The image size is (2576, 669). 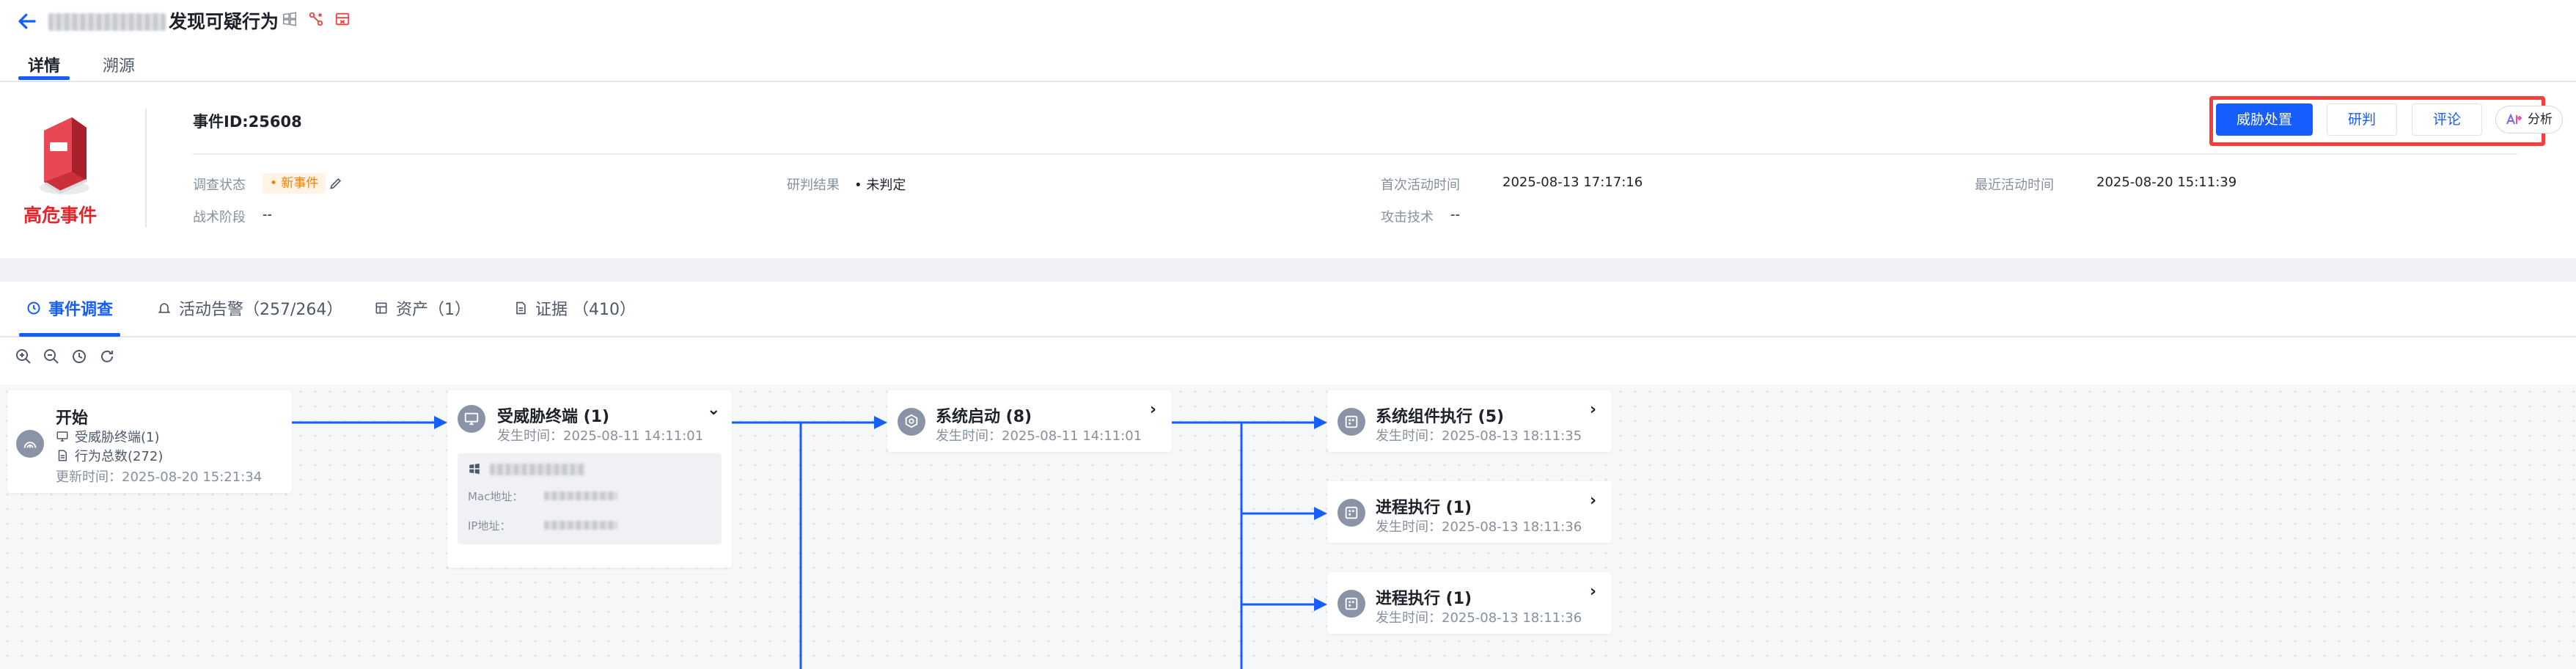 I want to click on node-title: 系统组件执行 (5), so click(x=1440, y=417).